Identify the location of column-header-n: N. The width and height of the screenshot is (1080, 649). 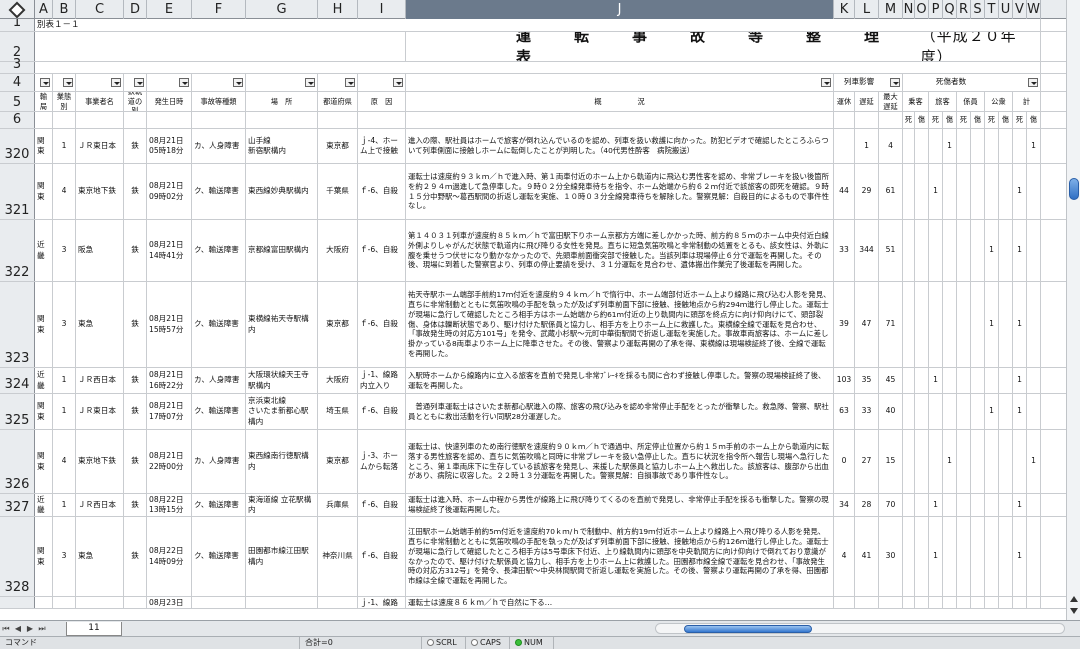
(909, 9).